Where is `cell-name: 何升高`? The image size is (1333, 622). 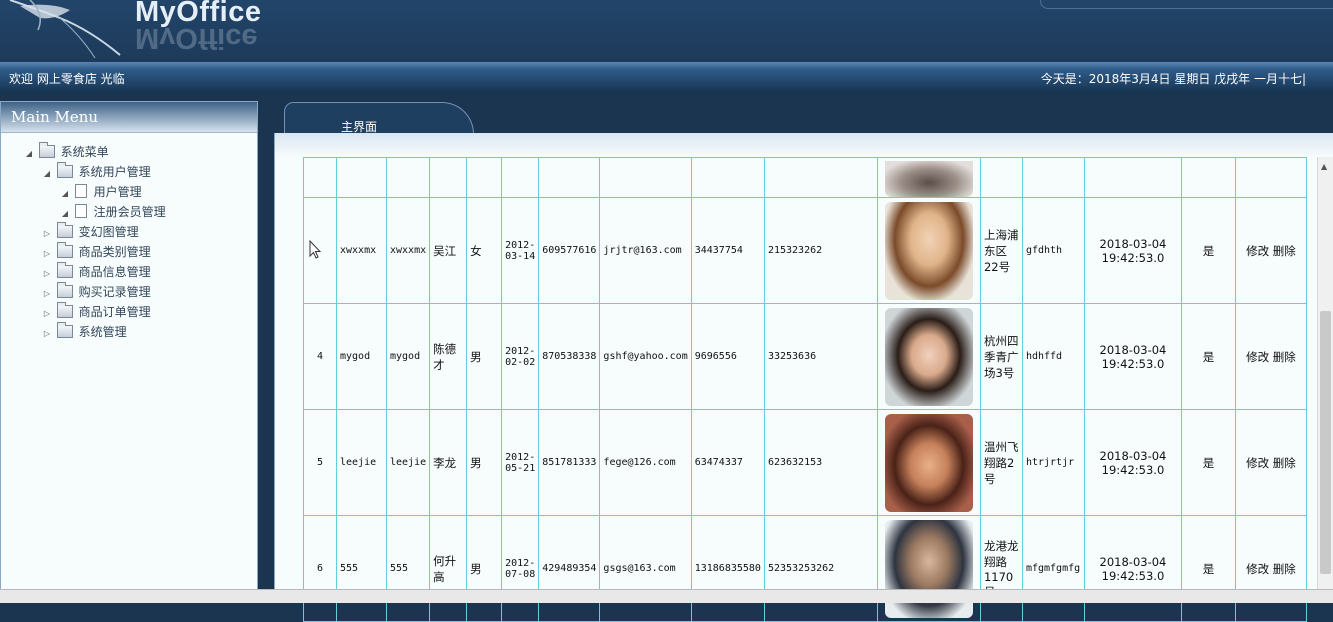 cell-name: 何升高 is located at coordinates (448, 568).